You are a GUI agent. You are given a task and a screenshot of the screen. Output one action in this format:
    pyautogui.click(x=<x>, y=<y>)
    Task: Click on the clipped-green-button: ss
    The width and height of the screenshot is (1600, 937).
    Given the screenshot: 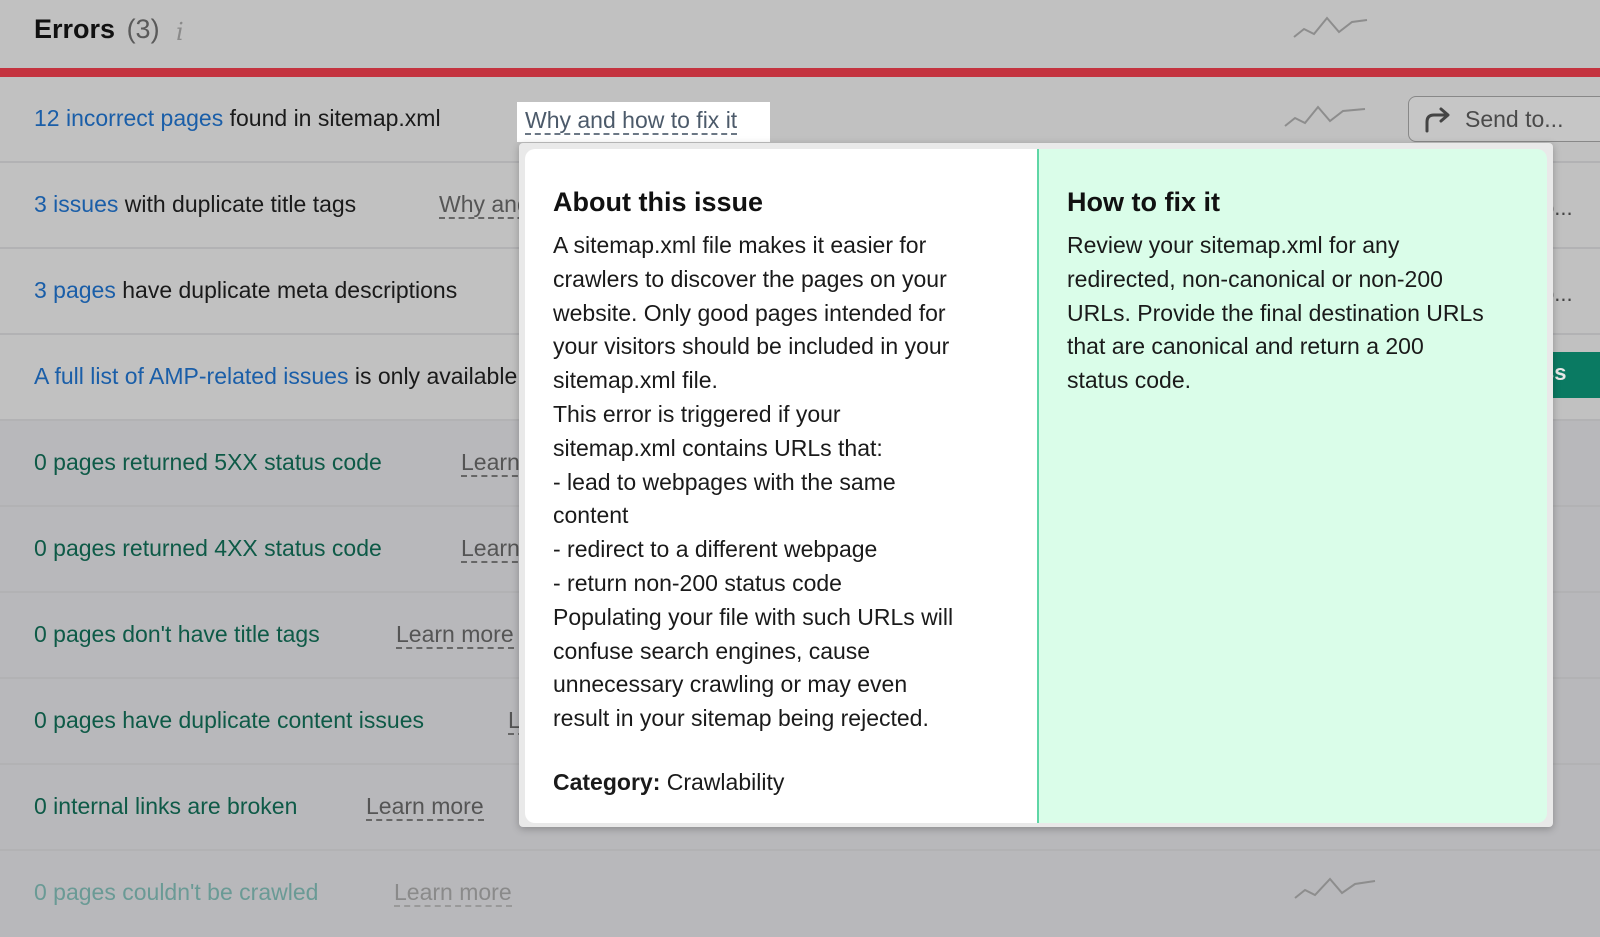 What is the action you would take?
    pyautogui.click(x=1575, y=375)
    